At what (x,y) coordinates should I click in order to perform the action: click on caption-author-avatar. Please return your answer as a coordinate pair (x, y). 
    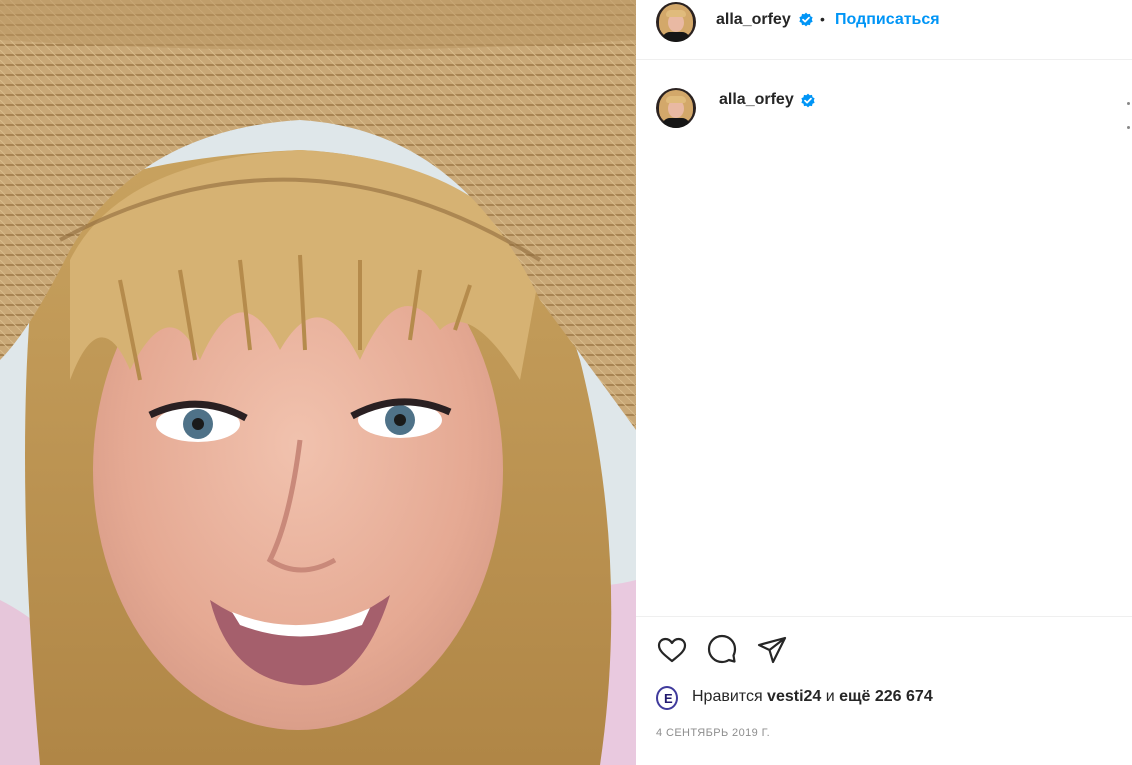
    Looking at the image, I should click on (676, 108).